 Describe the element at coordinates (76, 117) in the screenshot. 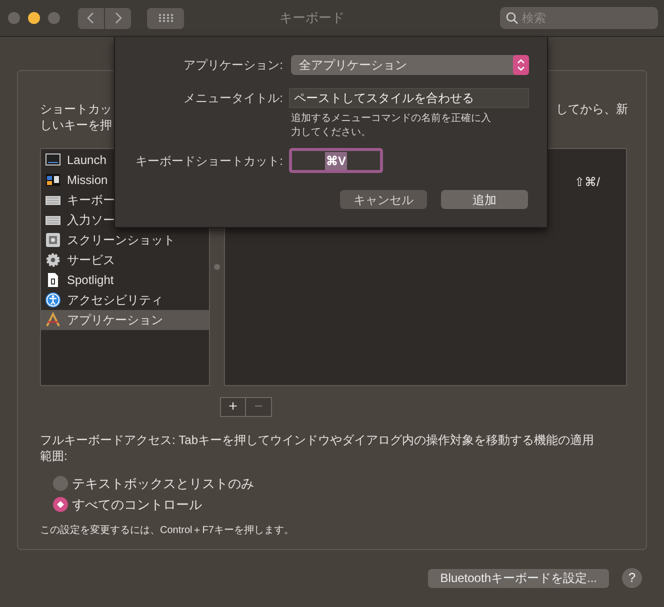

I see `instruction-text: ショートカッ しいキーを押` at that location.